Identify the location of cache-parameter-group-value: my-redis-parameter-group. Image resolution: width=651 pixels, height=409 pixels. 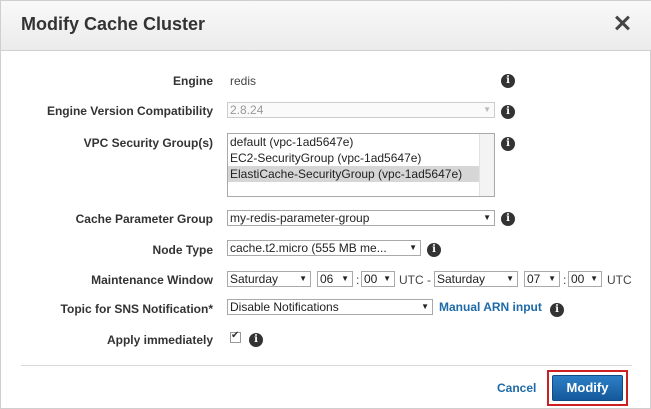
(300, 218).